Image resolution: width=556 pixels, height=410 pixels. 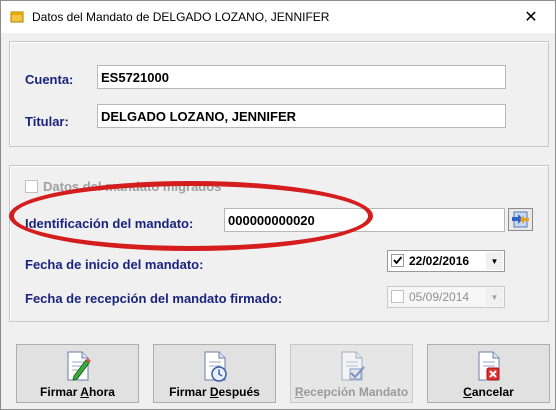 I want to click on sign-now-label: Firmar Ahora, so click(x=77, y=392).